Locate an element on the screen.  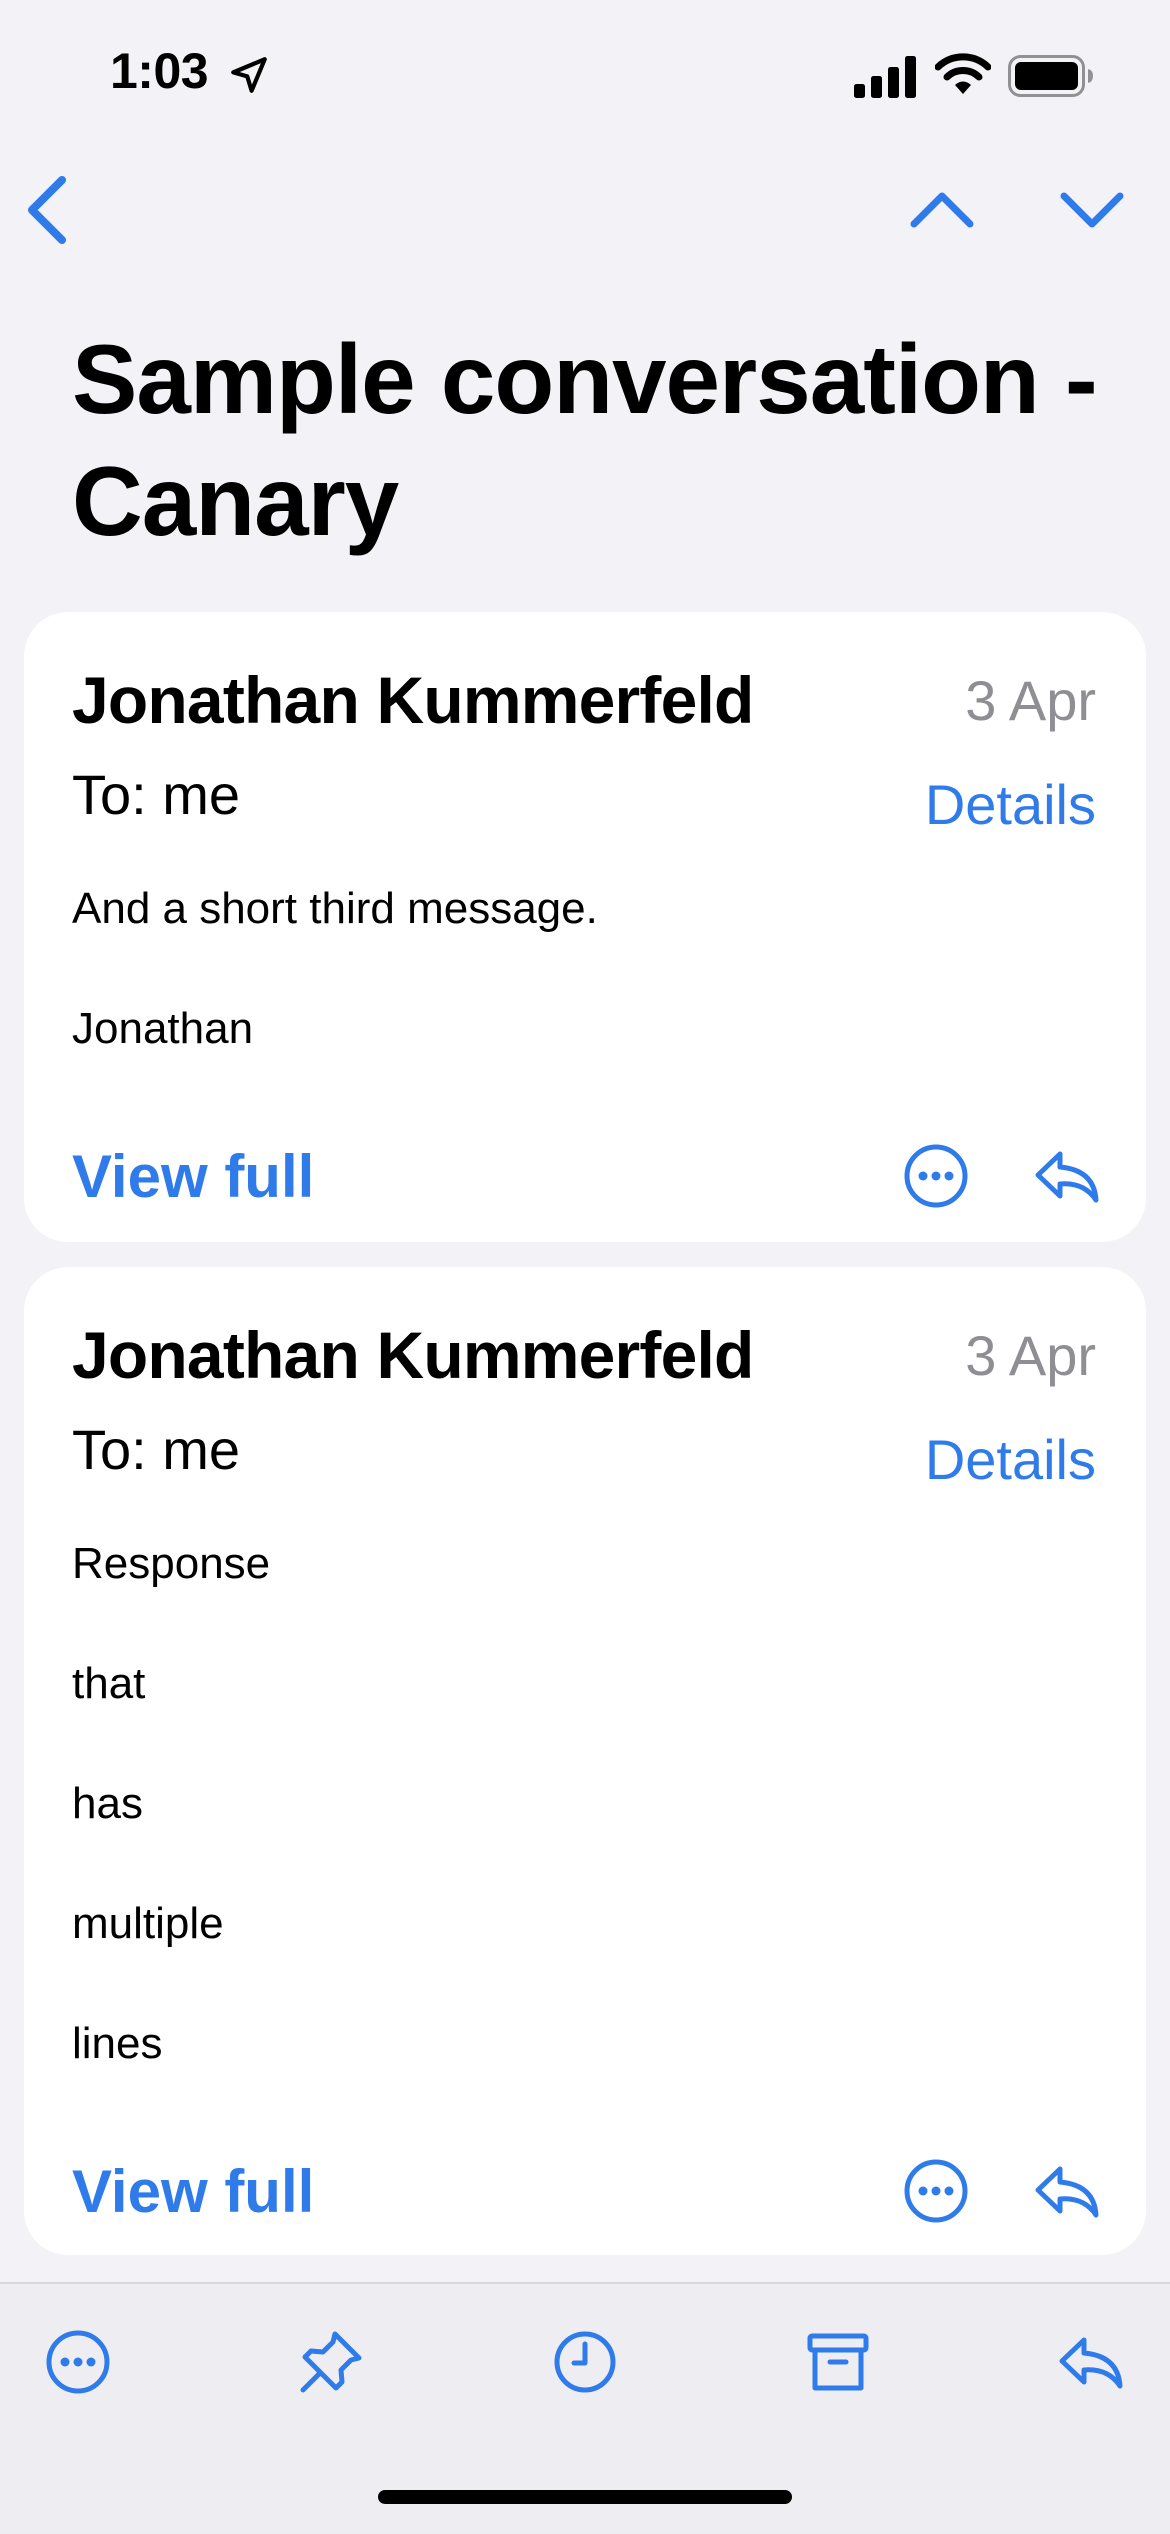
next-message-button is located at coordinates (1092, 210).